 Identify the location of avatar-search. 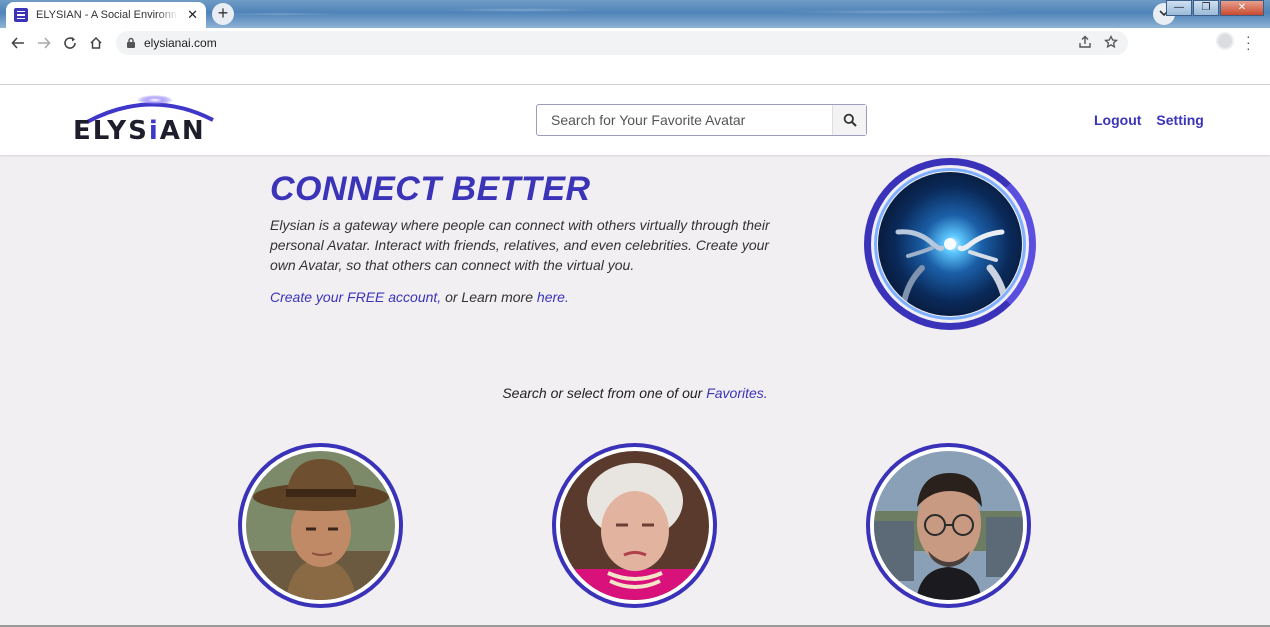
(701, 120).